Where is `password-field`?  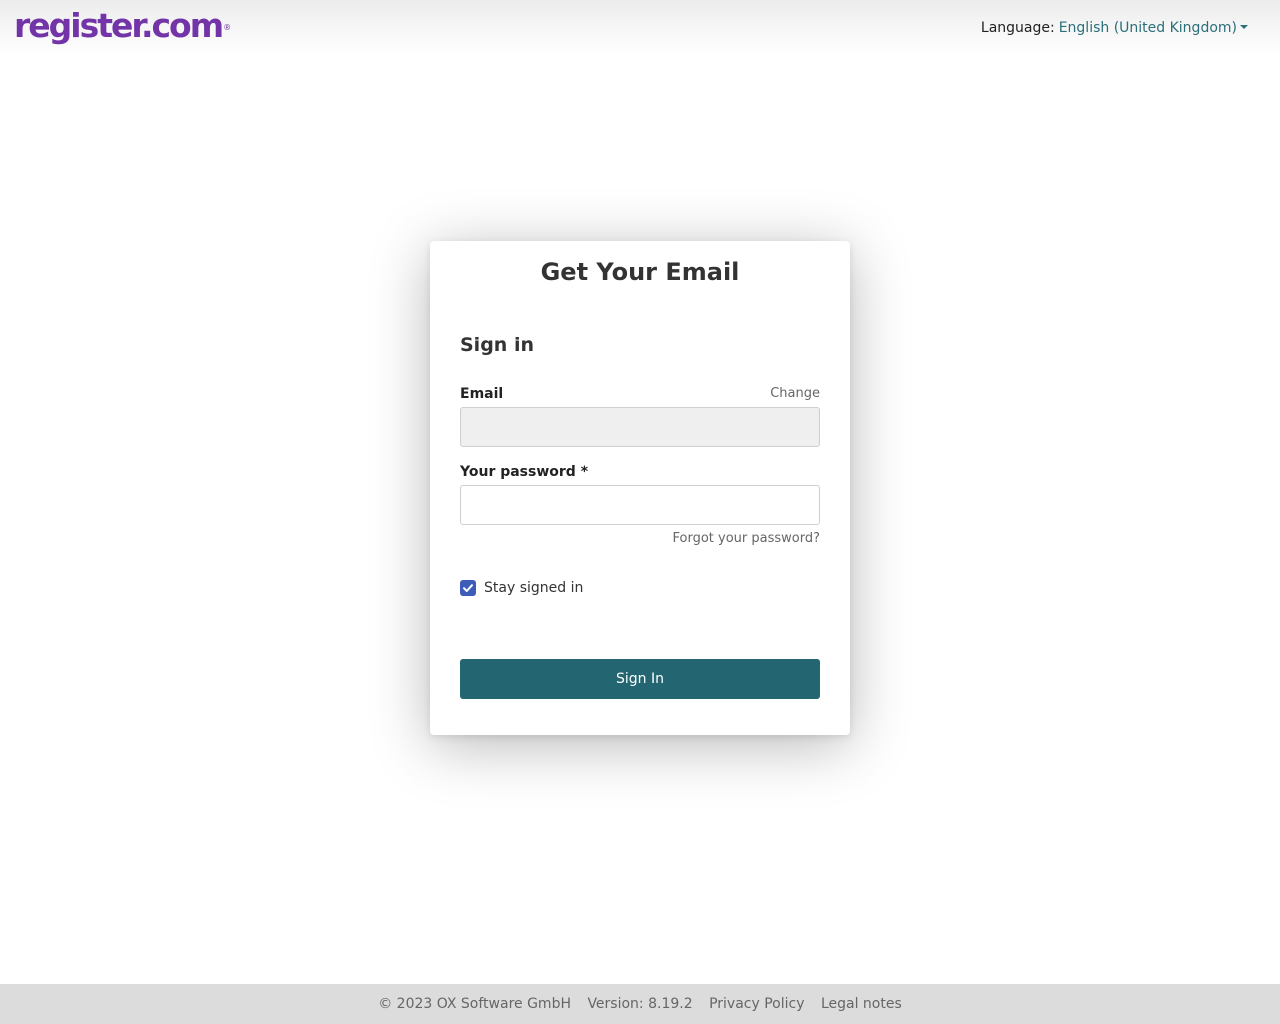 password-field is located at coordinates (640, 505).